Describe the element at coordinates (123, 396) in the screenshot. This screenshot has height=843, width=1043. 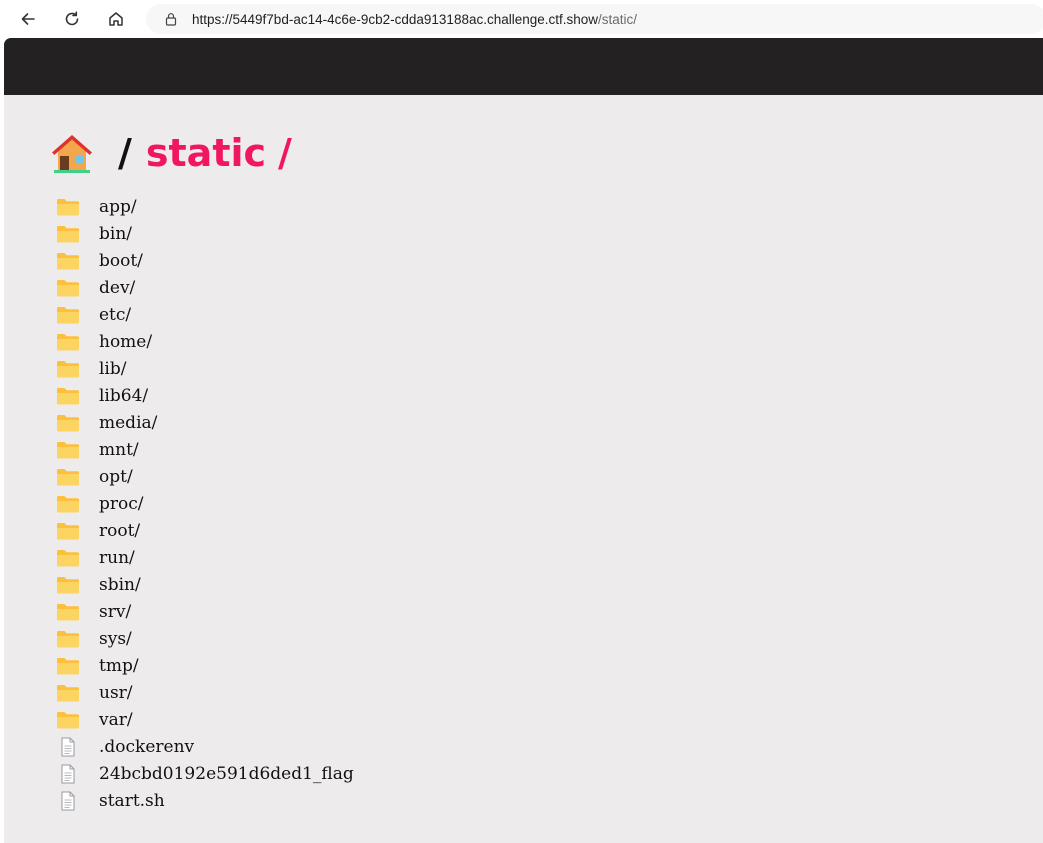
I see `folder-link: lib64/` at that location.